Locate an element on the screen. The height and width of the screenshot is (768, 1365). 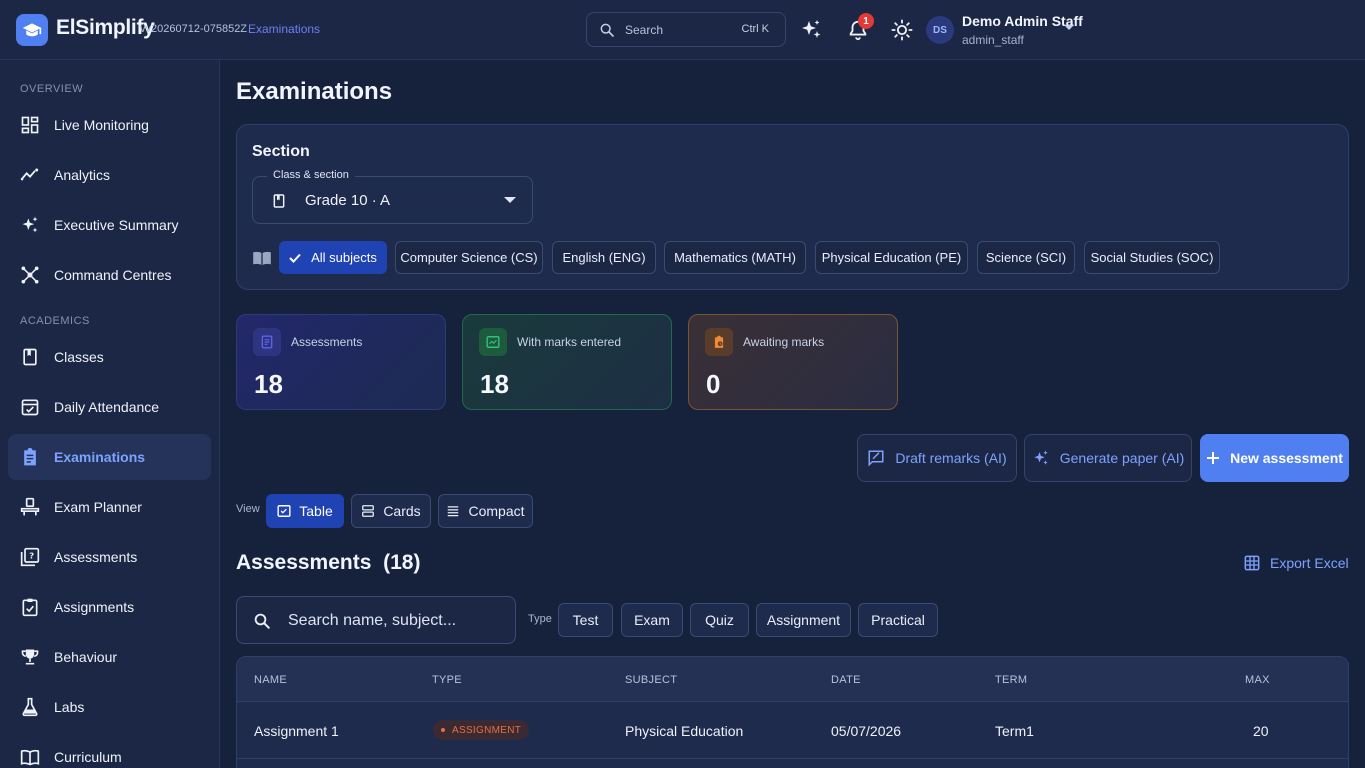
subject-chip-soc: Social Studies (SOC) is located at coordinates (1152, 257).